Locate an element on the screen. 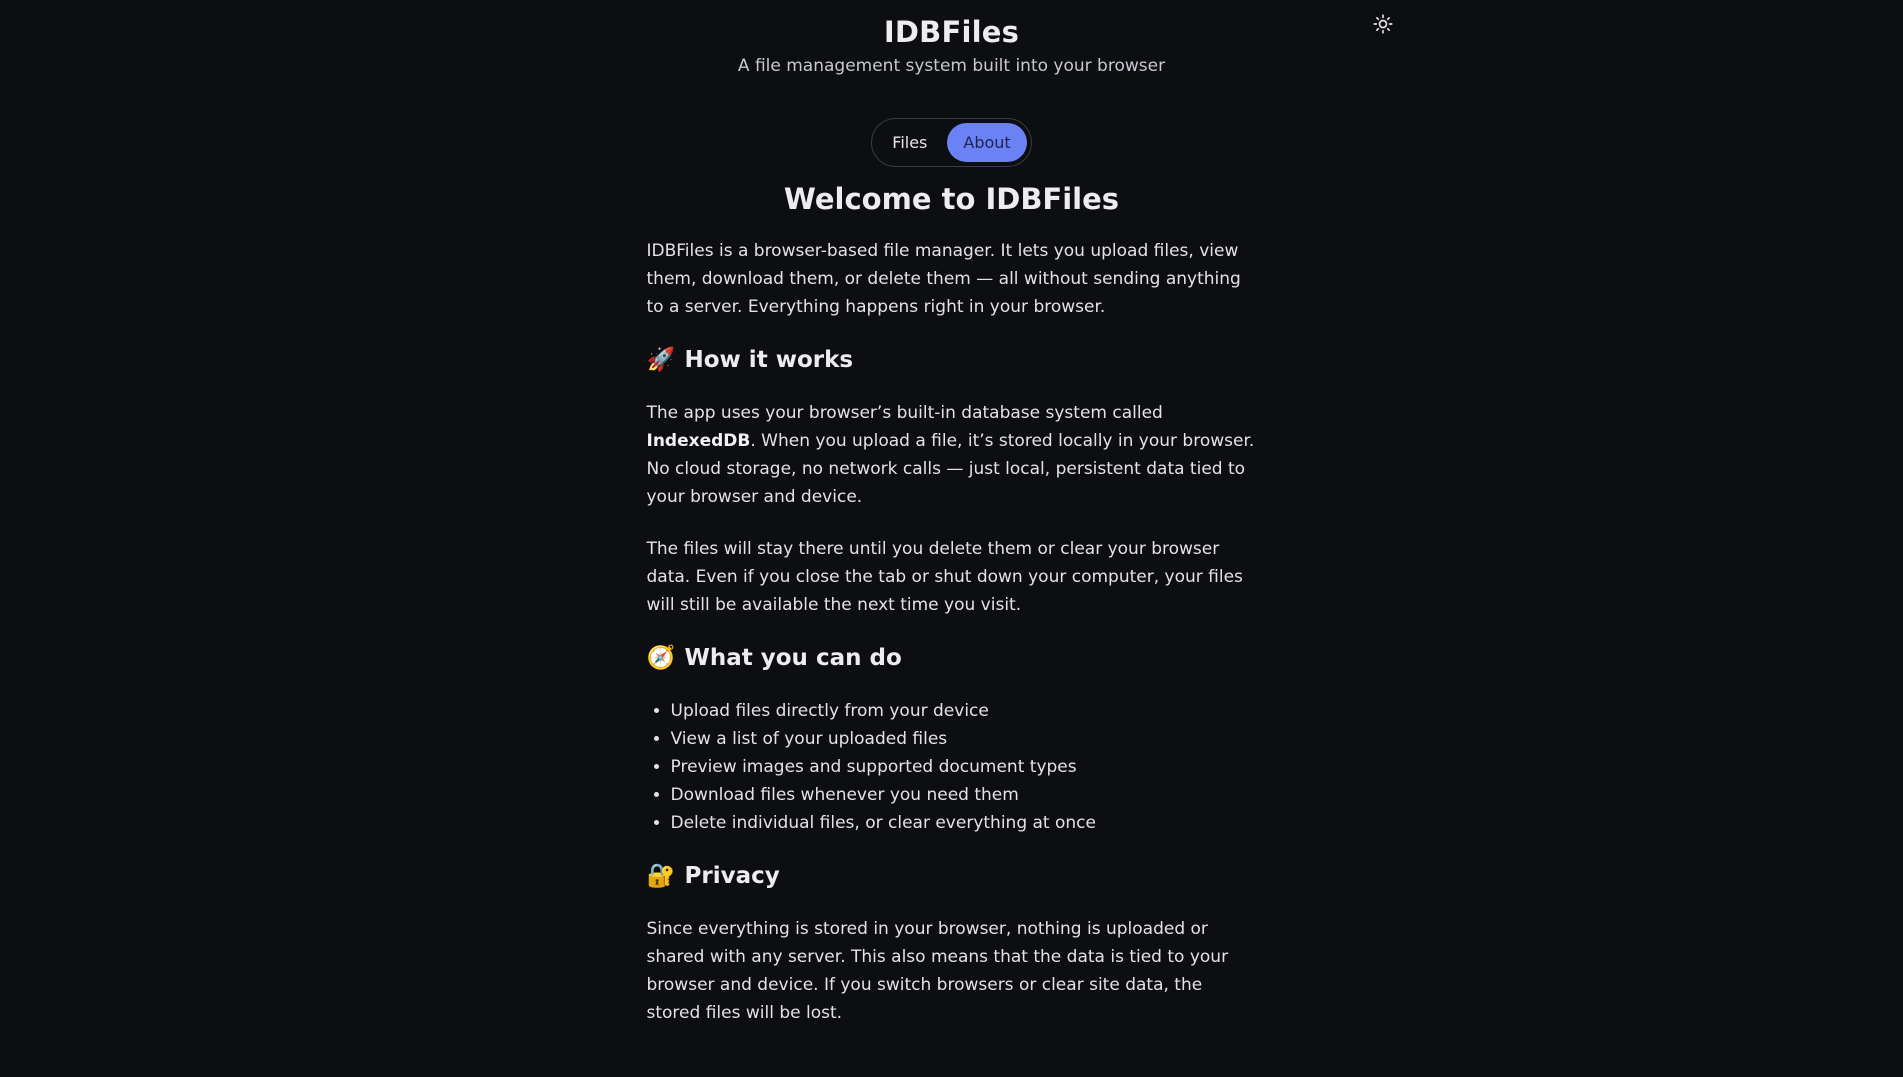 This screenshot has height=1077, width=1903. indexeddb-strong: IndexedDB is located at coordinates (698, 441).